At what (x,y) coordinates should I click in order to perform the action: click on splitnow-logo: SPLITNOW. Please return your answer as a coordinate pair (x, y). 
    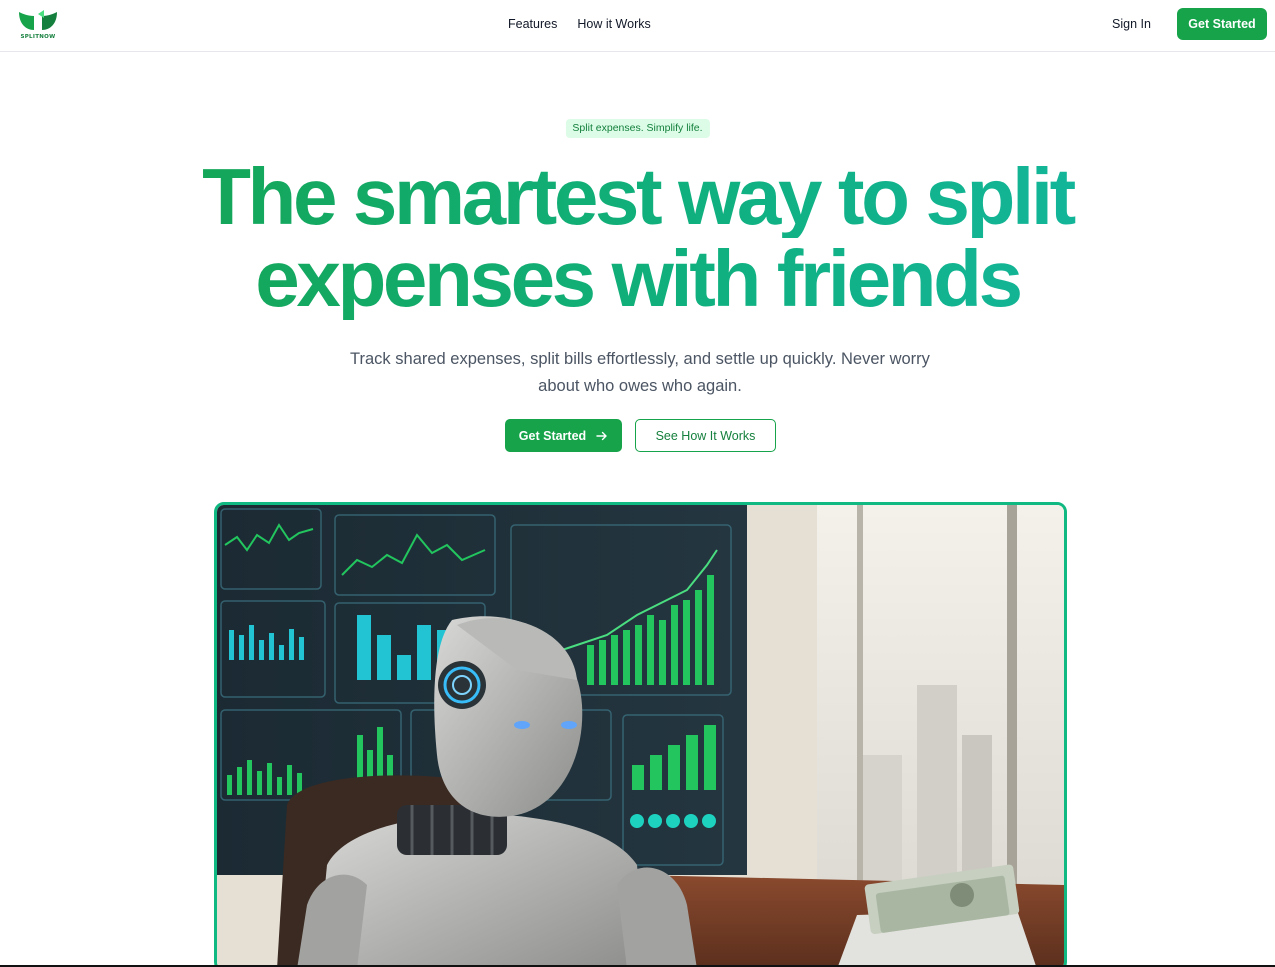
    Looking at the image, I should click on (38, 25).